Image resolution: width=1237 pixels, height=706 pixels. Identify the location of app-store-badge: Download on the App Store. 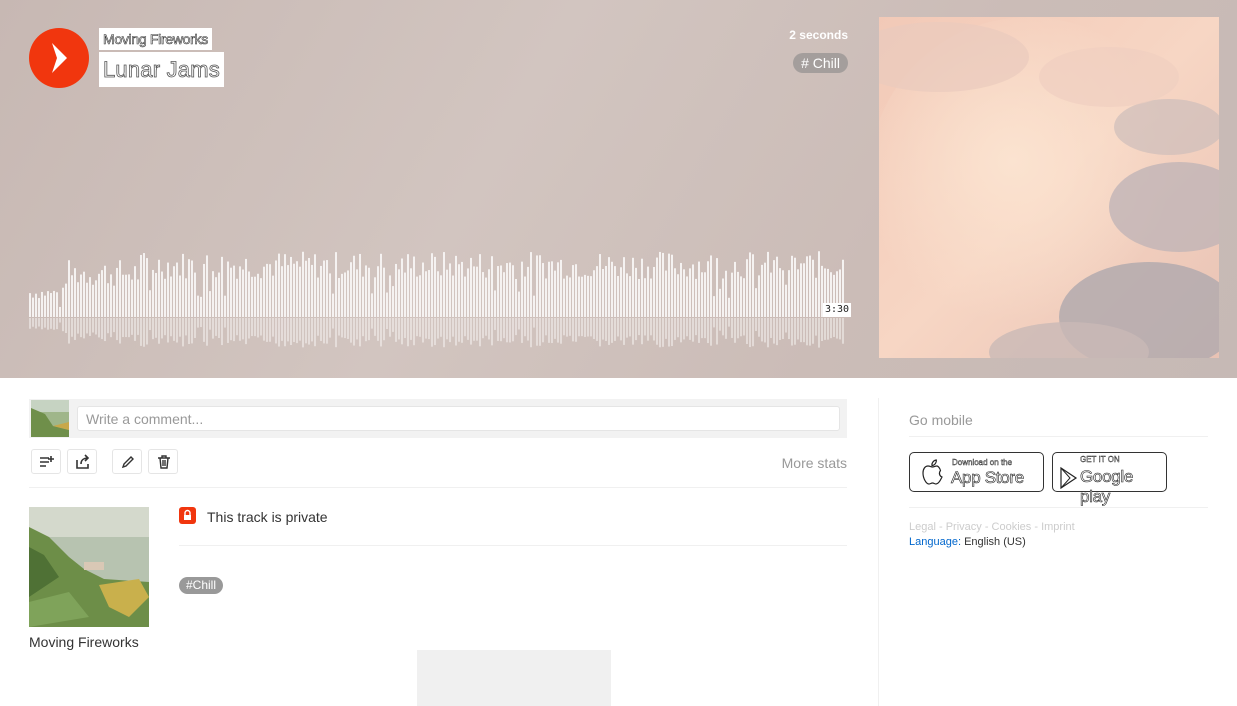
(976, 472).